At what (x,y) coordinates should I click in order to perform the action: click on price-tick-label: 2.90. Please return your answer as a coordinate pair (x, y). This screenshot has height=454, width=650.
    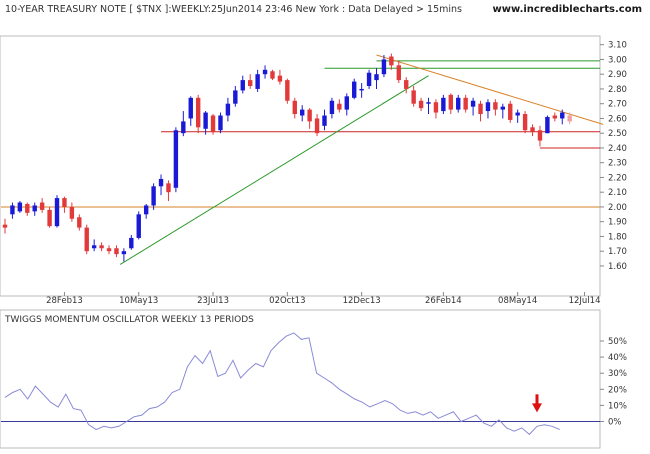
    Looking at the image, I should click on (617, 75).